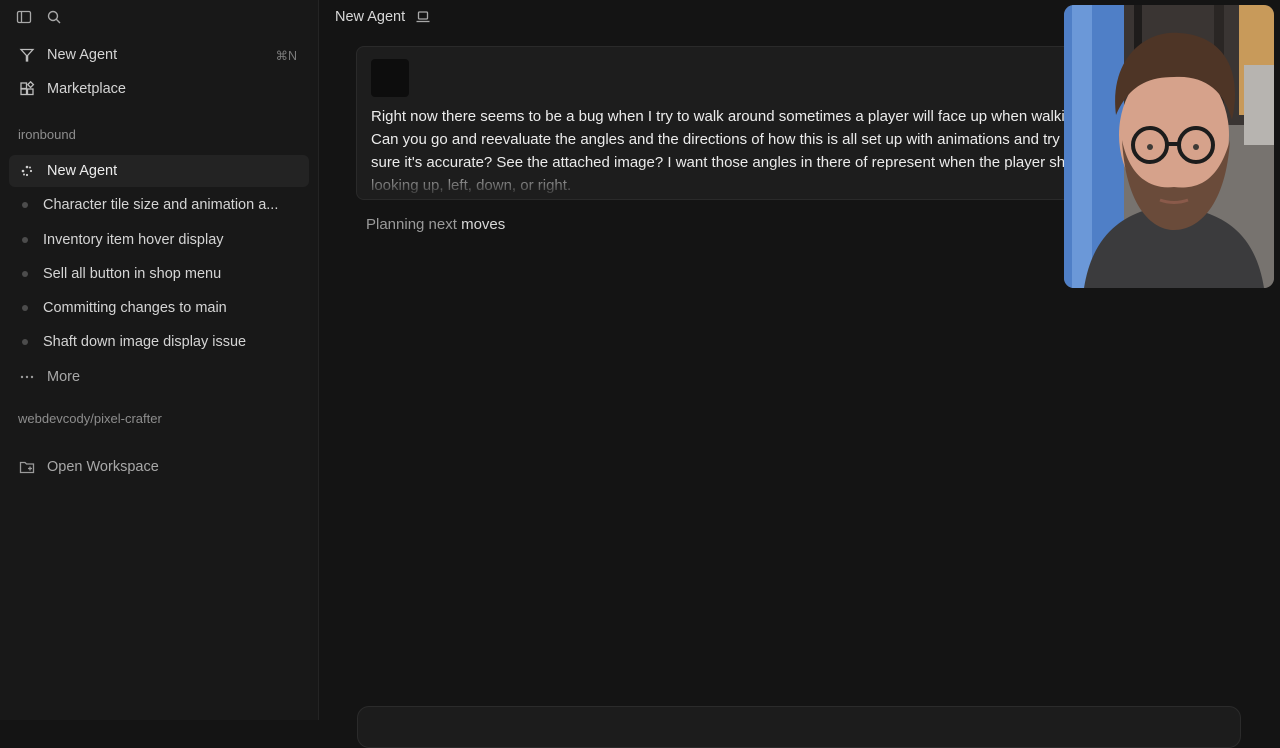 This screenshot has width=1280, height=748. I want to click on sidebar-top-icons, so click(39, 17).